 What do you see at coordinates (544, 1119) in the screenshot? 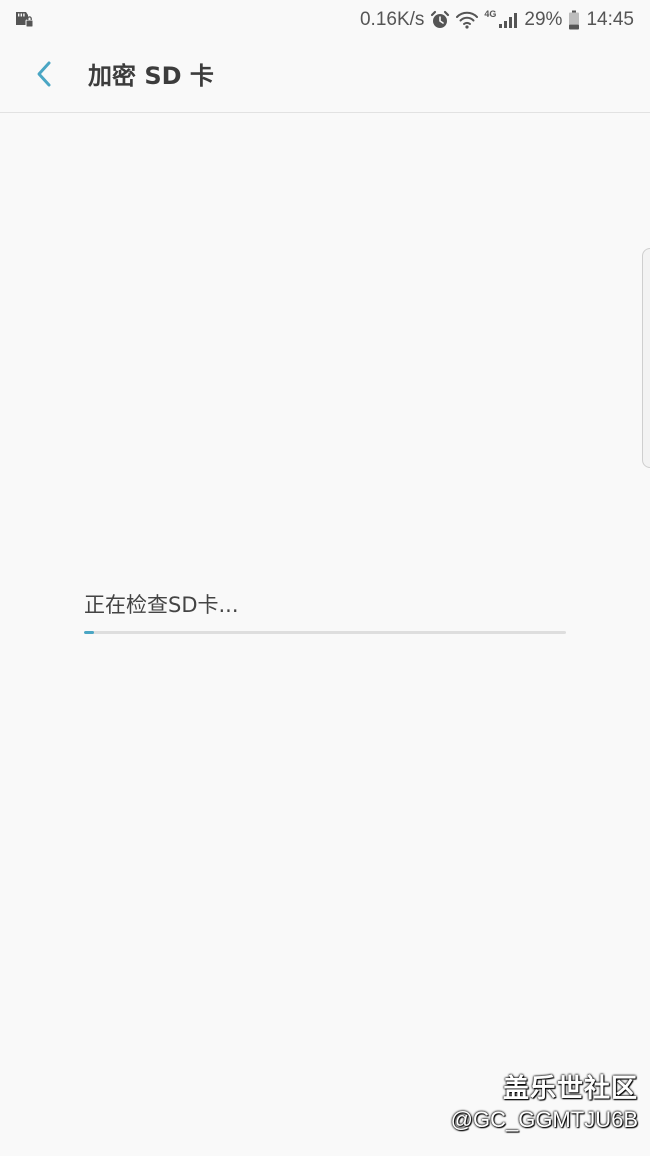
I see `watermark-user: @GC_GGMTJU6B` at bounding box center [544, 1119].